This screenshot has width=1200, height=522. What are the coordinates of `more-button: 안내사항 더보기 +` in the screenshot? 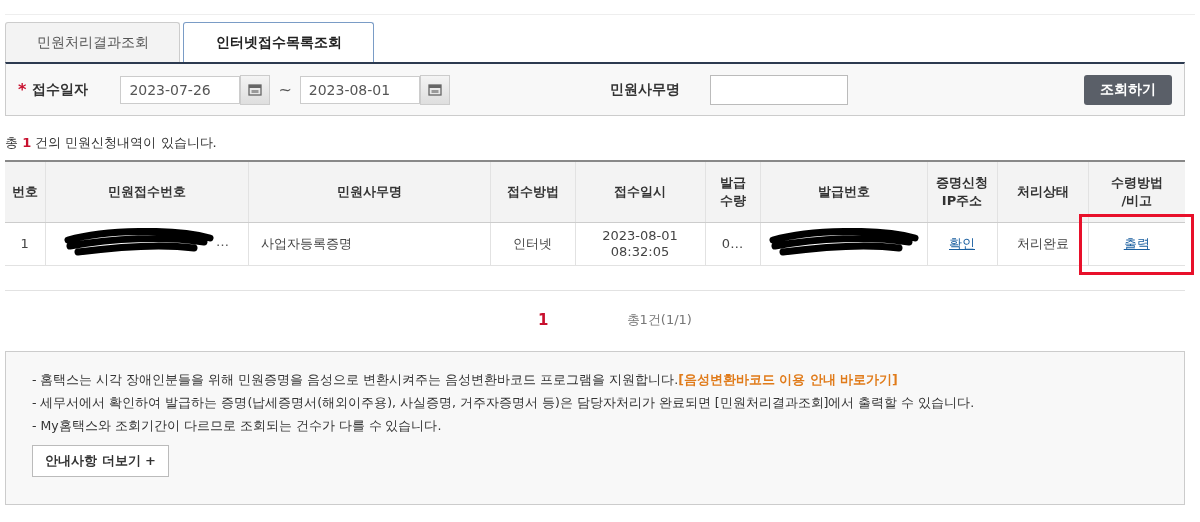 It's located at (100, 461).